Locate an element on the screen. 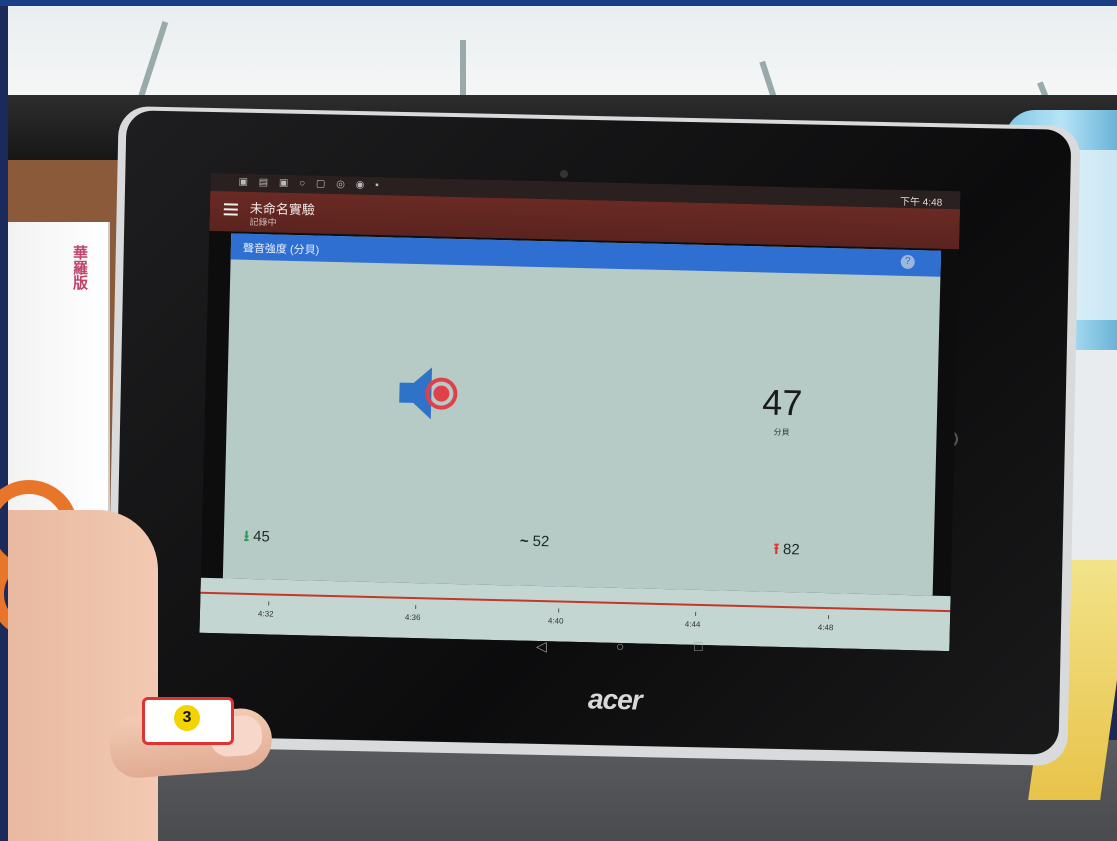  tick-label: 4:36 is located at coordinates (412, 617).